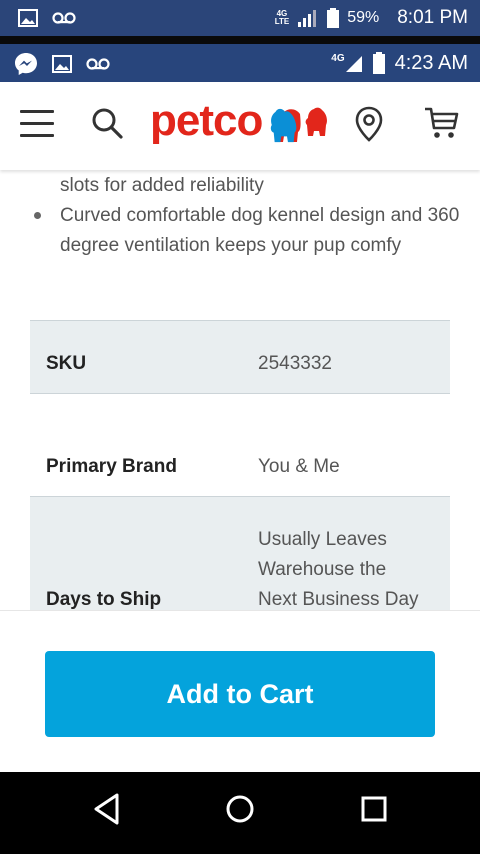 Image resolution: width=480 pixels, height=854 pixels. Describe the element at coordinates (240, 18) in the screenshot. I see `outer-status-bar: 4G LTE 59% 8:01 PM` at that location.